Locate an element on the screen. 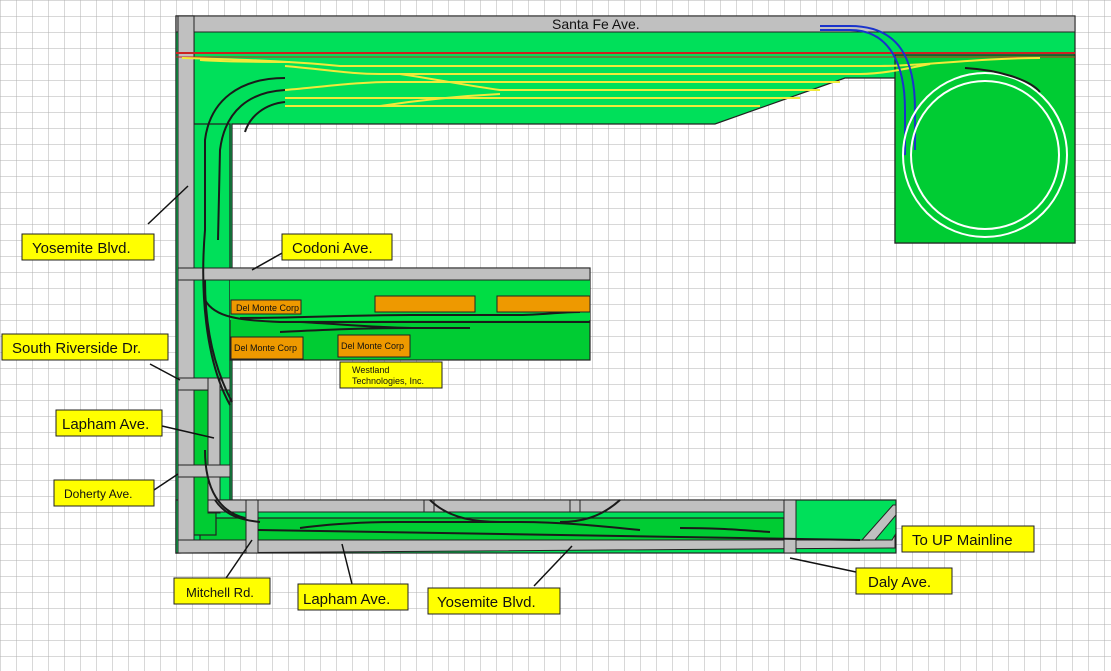 This screenshot has height=671, width=1111. del-monte-label-3: Del Monte Corp is located at coordinates (372, 346).